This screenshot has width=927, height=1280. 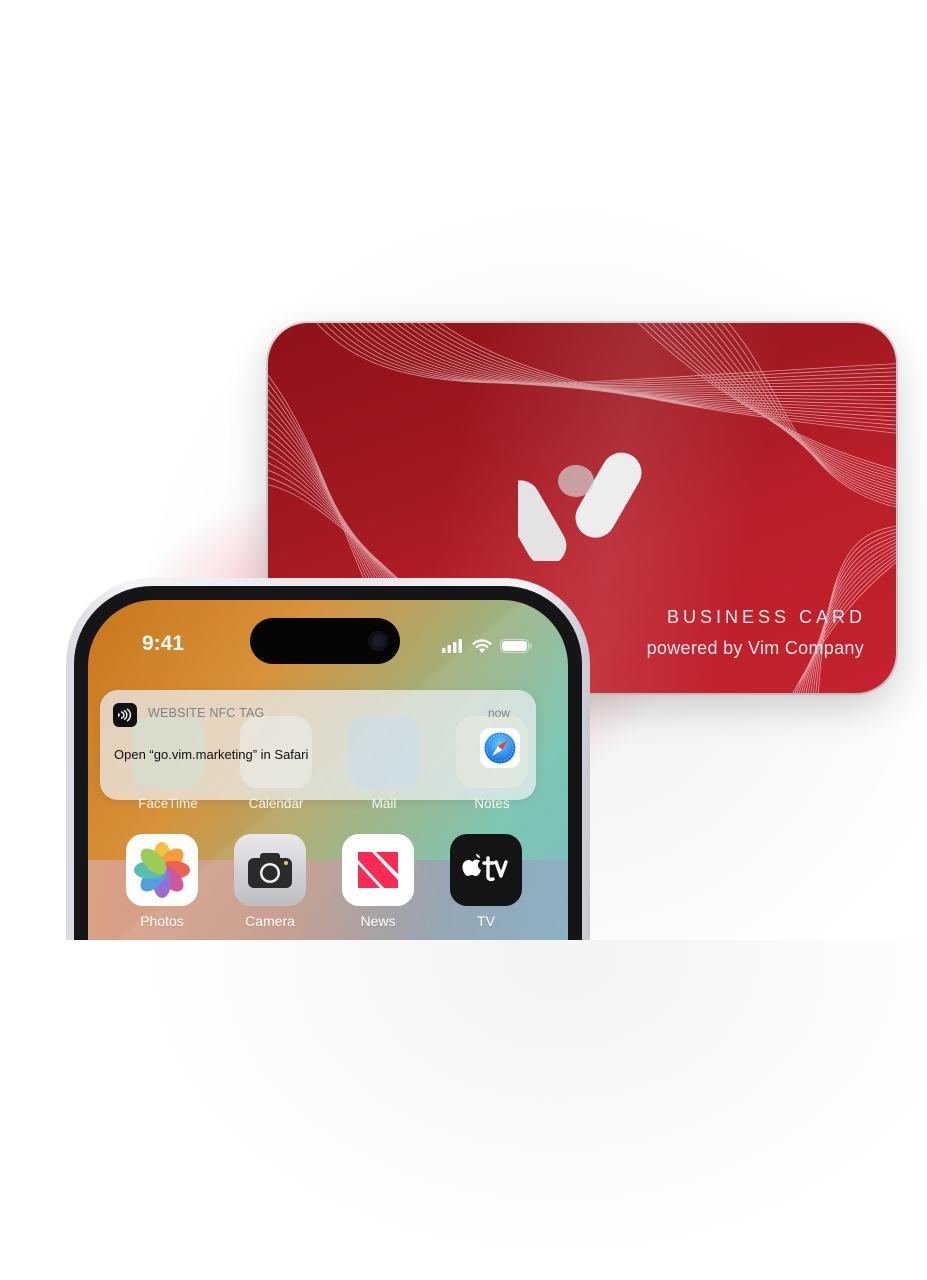 I want to click on safari-icon, so click(x=500, y=748).